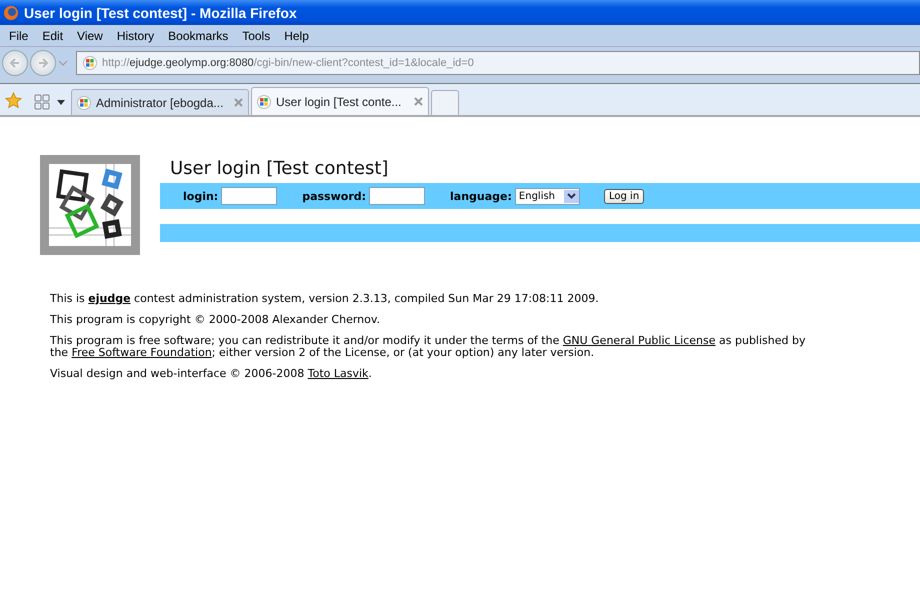 This screenshot has width=920, height=612. Describe the element at coordinates (200, 196) in the screenshot. I see `login-label: login:` at that location.